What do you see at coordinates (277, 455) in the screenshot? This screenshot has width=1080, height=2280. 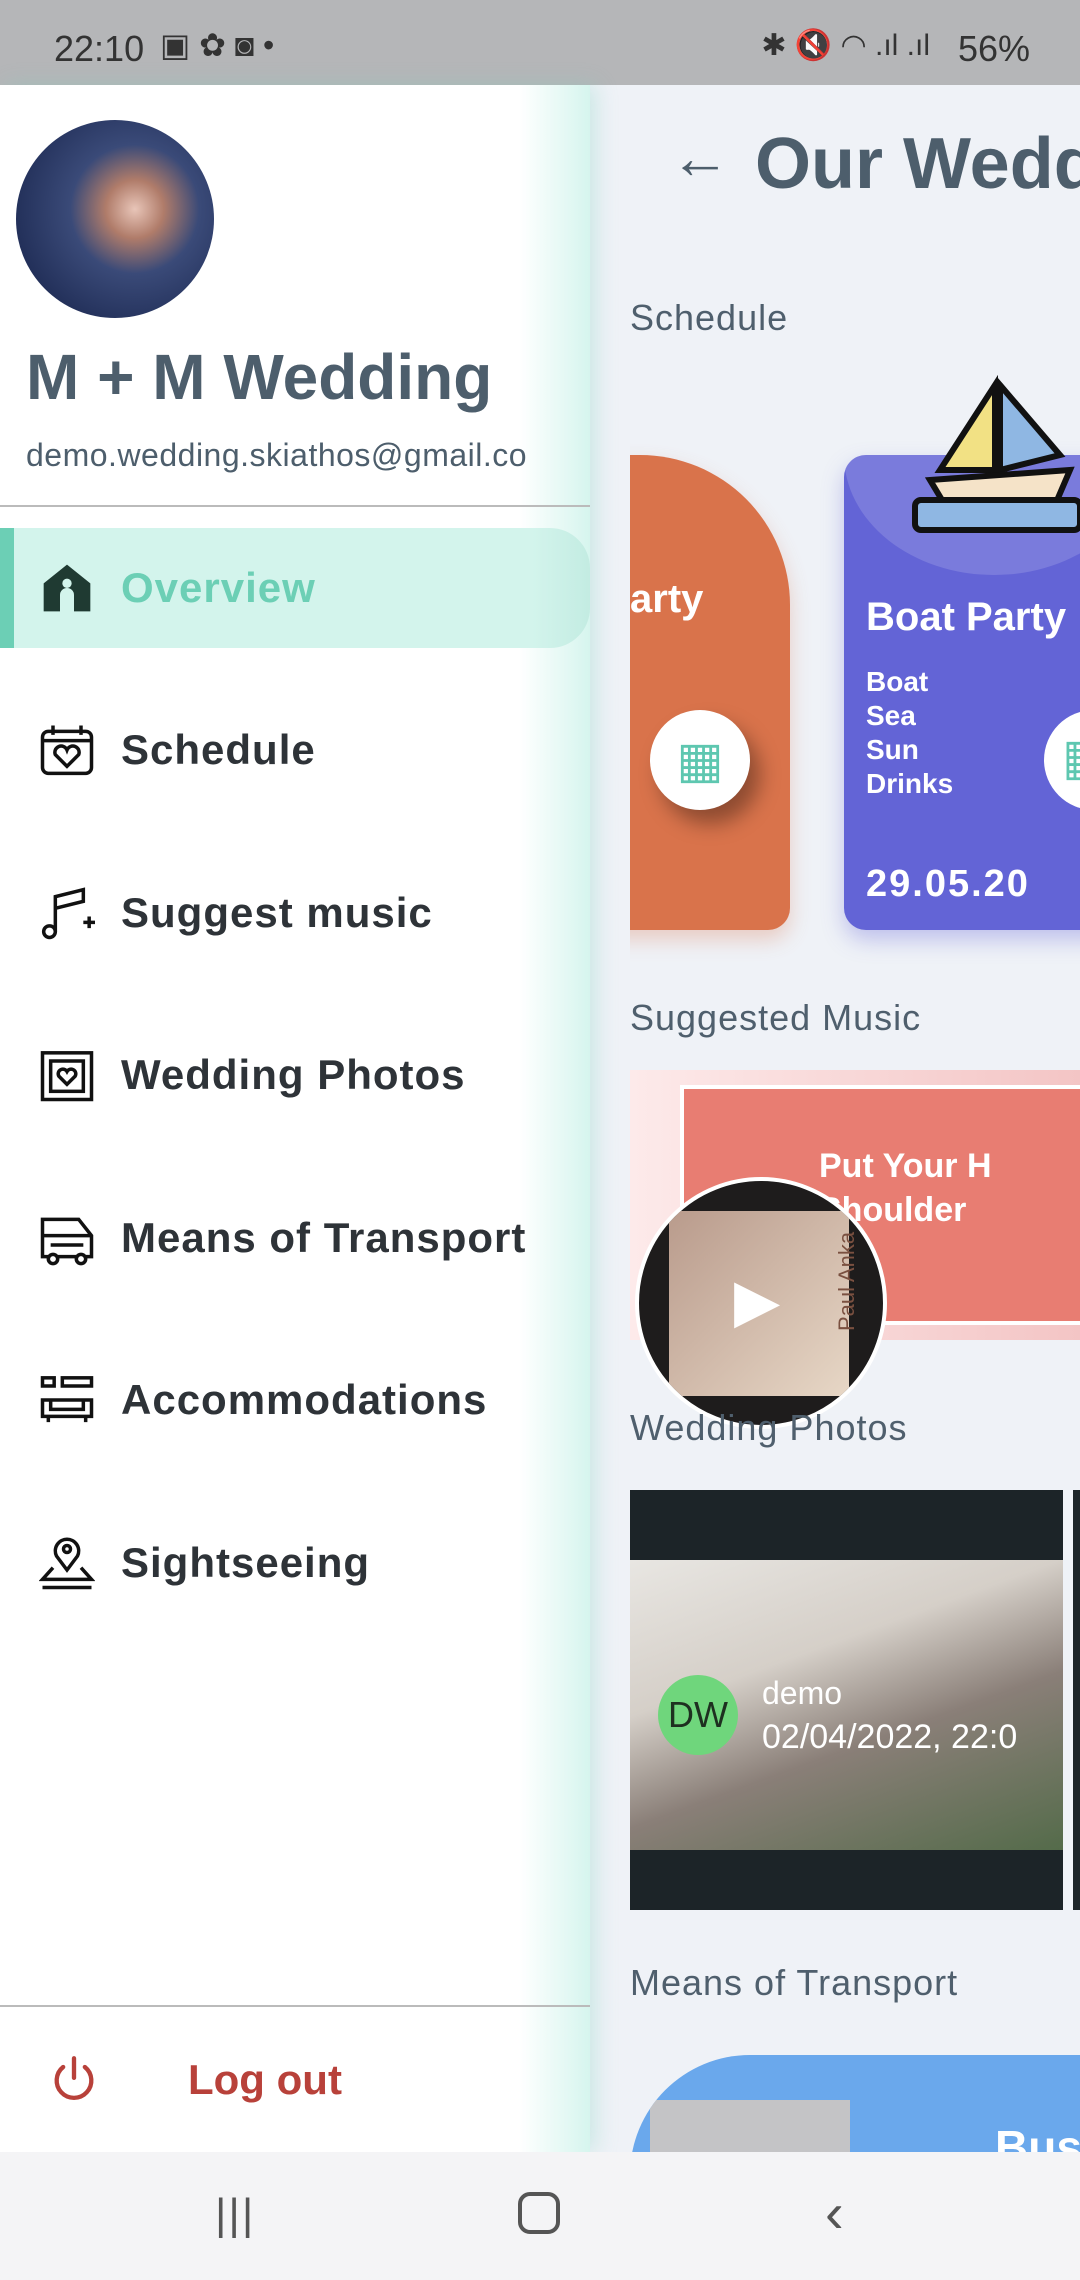 I see `drawer-email: demo.wedding.skiathos@gmail.co` at bounding box center [277, 455].